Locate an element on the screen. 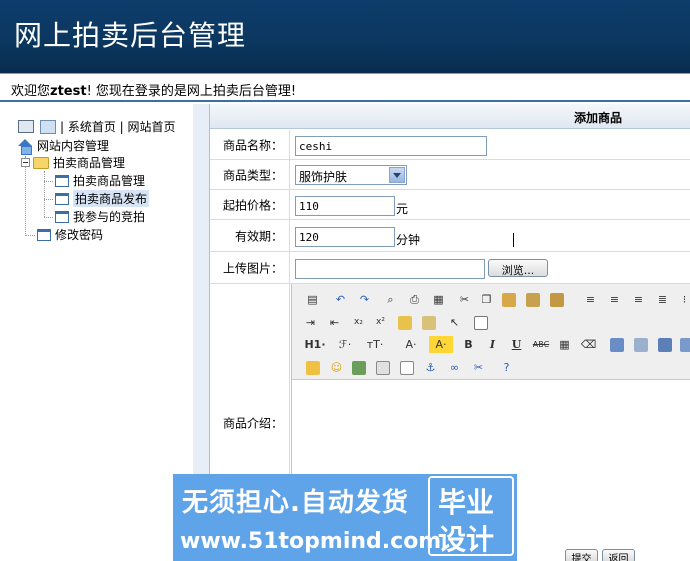 The image size is (690, 561). watermark-url: www.51topmind.com is located at coordinates (311, 541).